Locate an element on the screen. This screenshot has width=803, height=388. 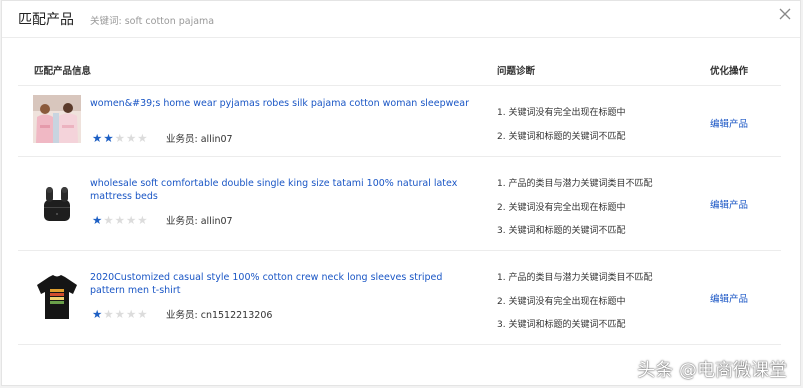
close-icon is located at coordinates (785, 14).